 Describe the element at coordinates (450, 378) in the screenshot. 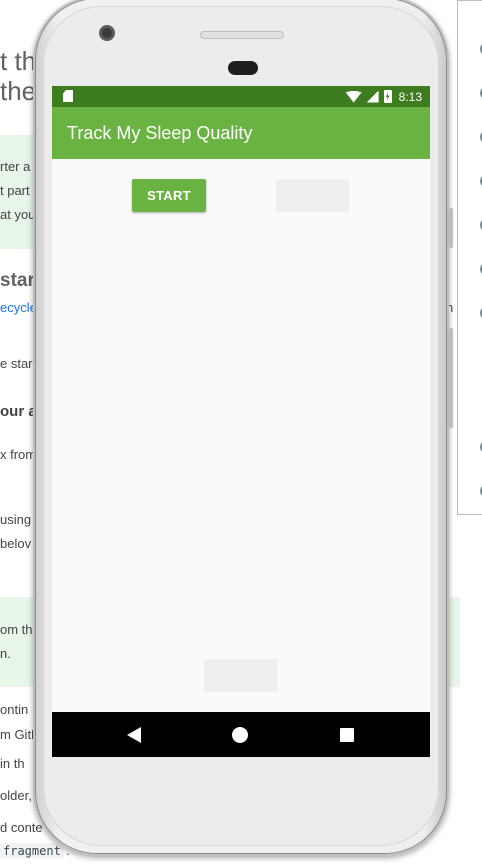

I see `power-button` at that location.